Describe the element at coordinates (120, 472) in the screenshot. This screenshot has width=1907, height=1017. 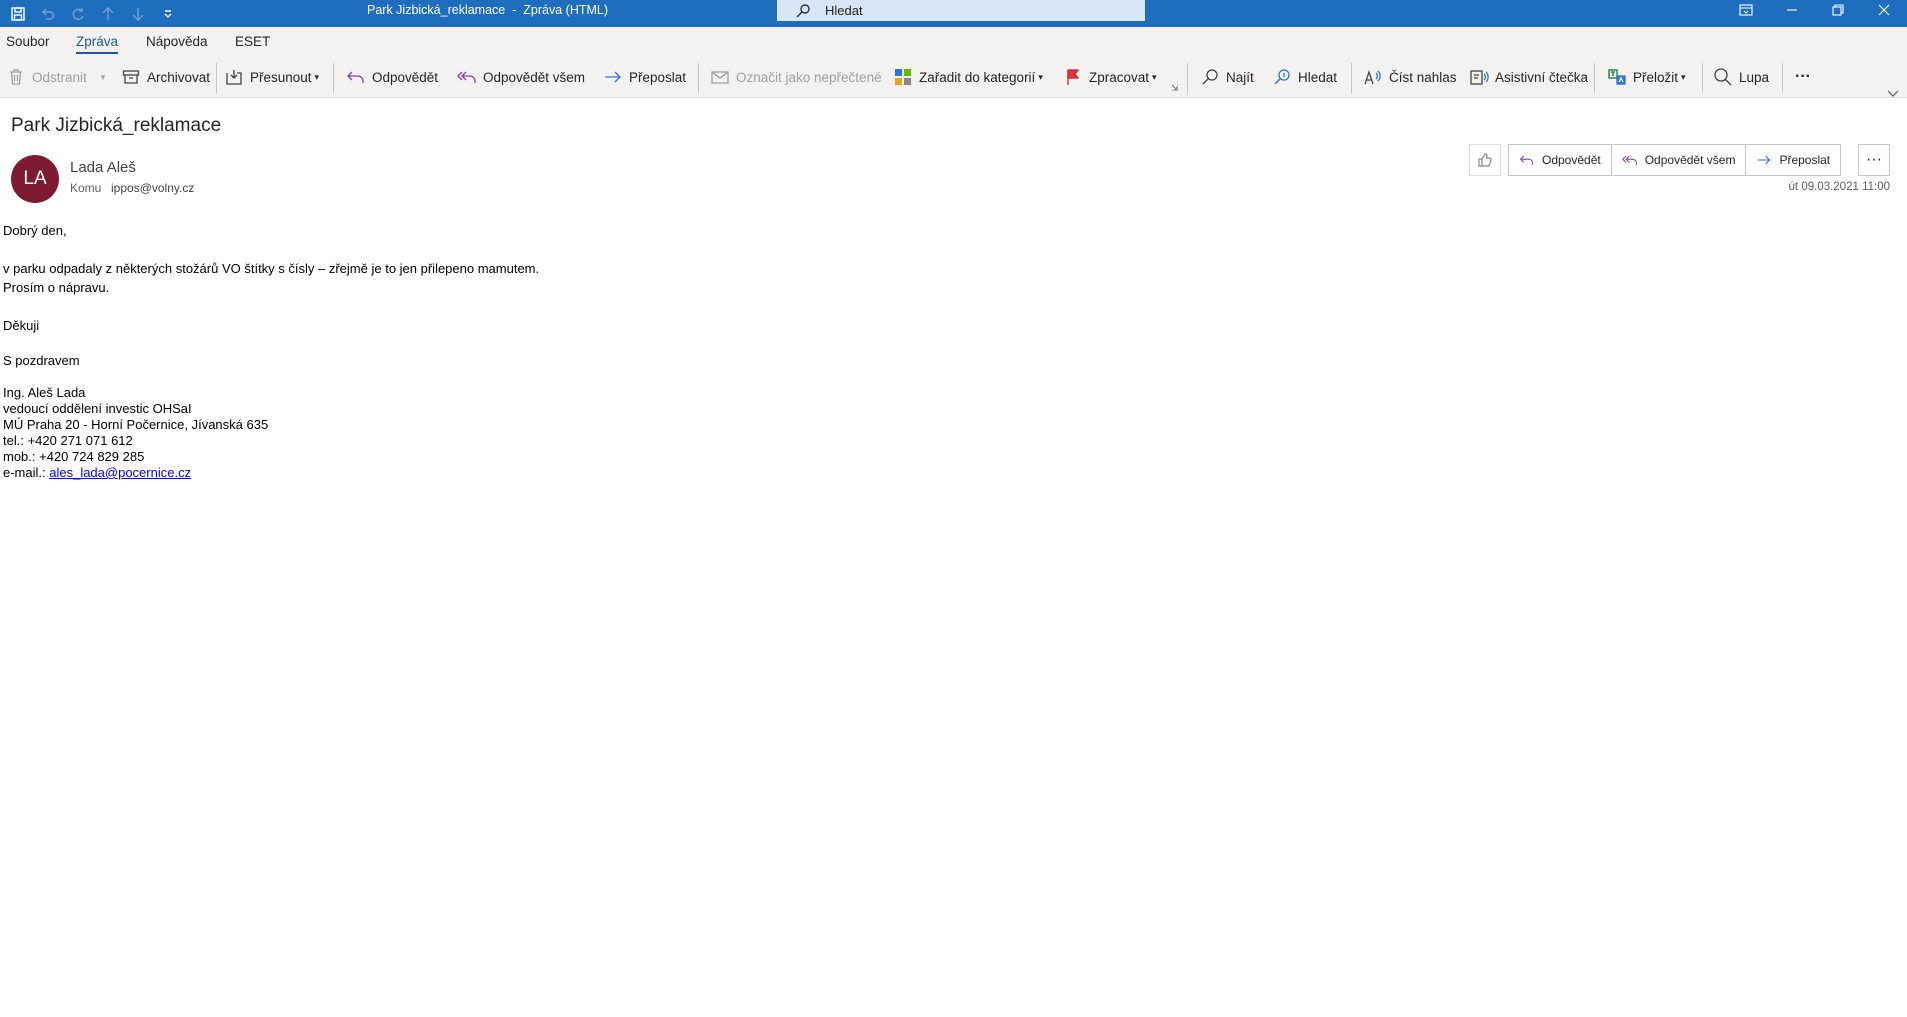
I see `signature-email-link: ales_lada@pocernice.cz` at that location.